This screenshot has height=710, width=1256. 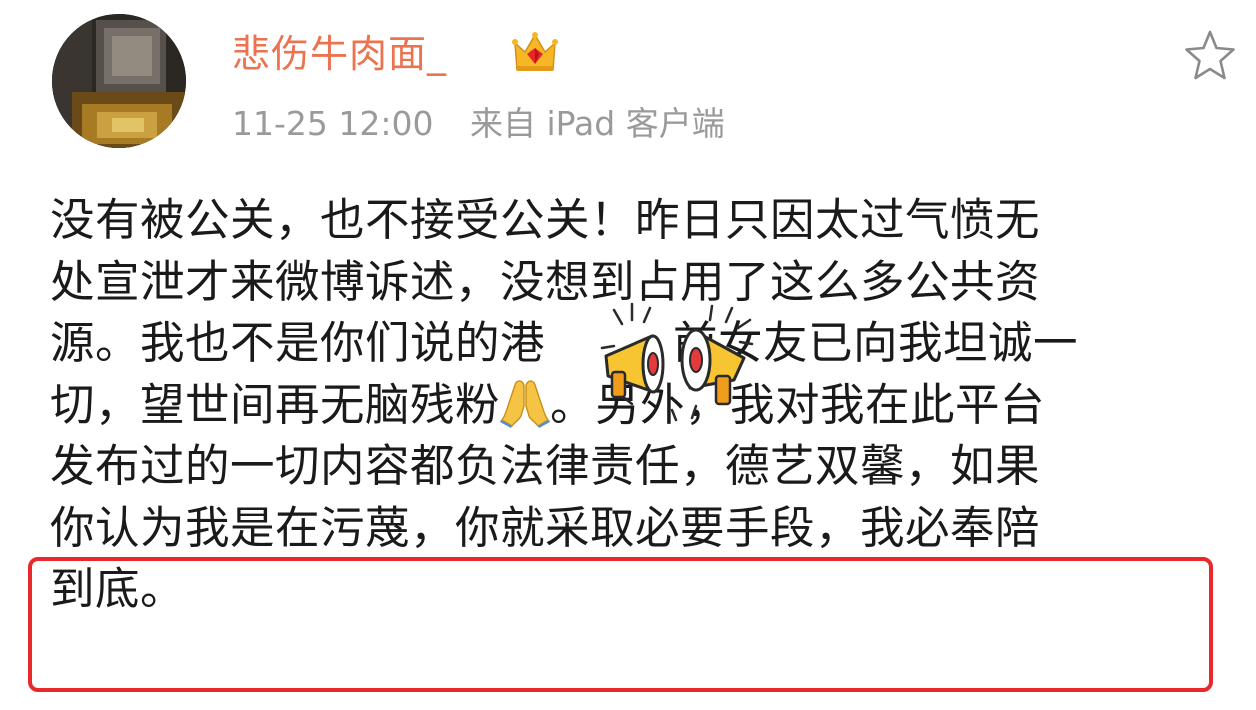 What do you see at coordinates (333, 123) in the screenshot?
I see `post-time: 11-25 12:00` at bounding box center [333, 123].